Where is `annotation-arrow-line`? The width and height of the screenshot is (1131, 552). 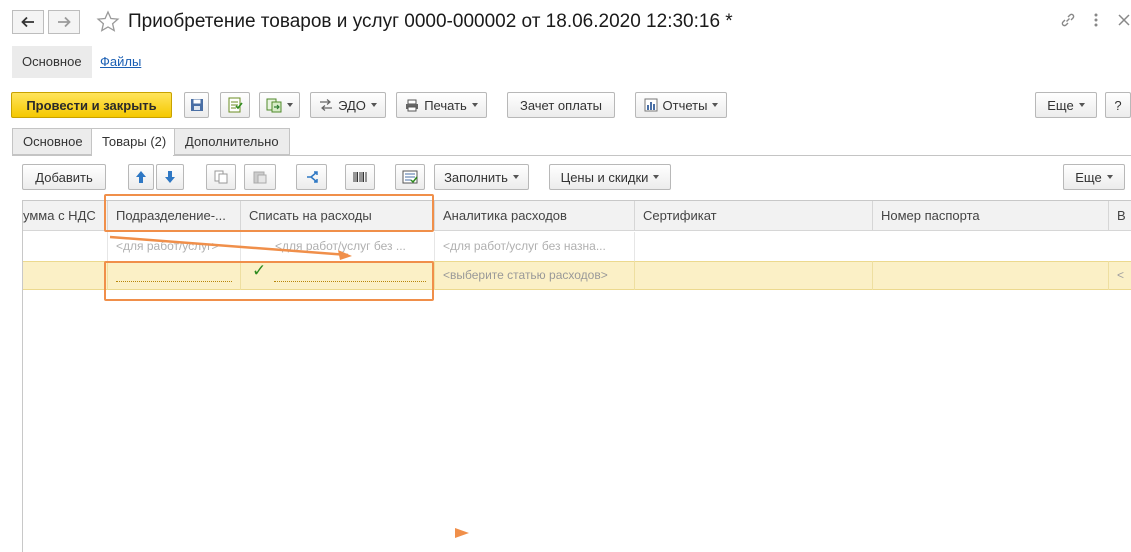
annotation-arrow-line is located at coordinates (229, 246).